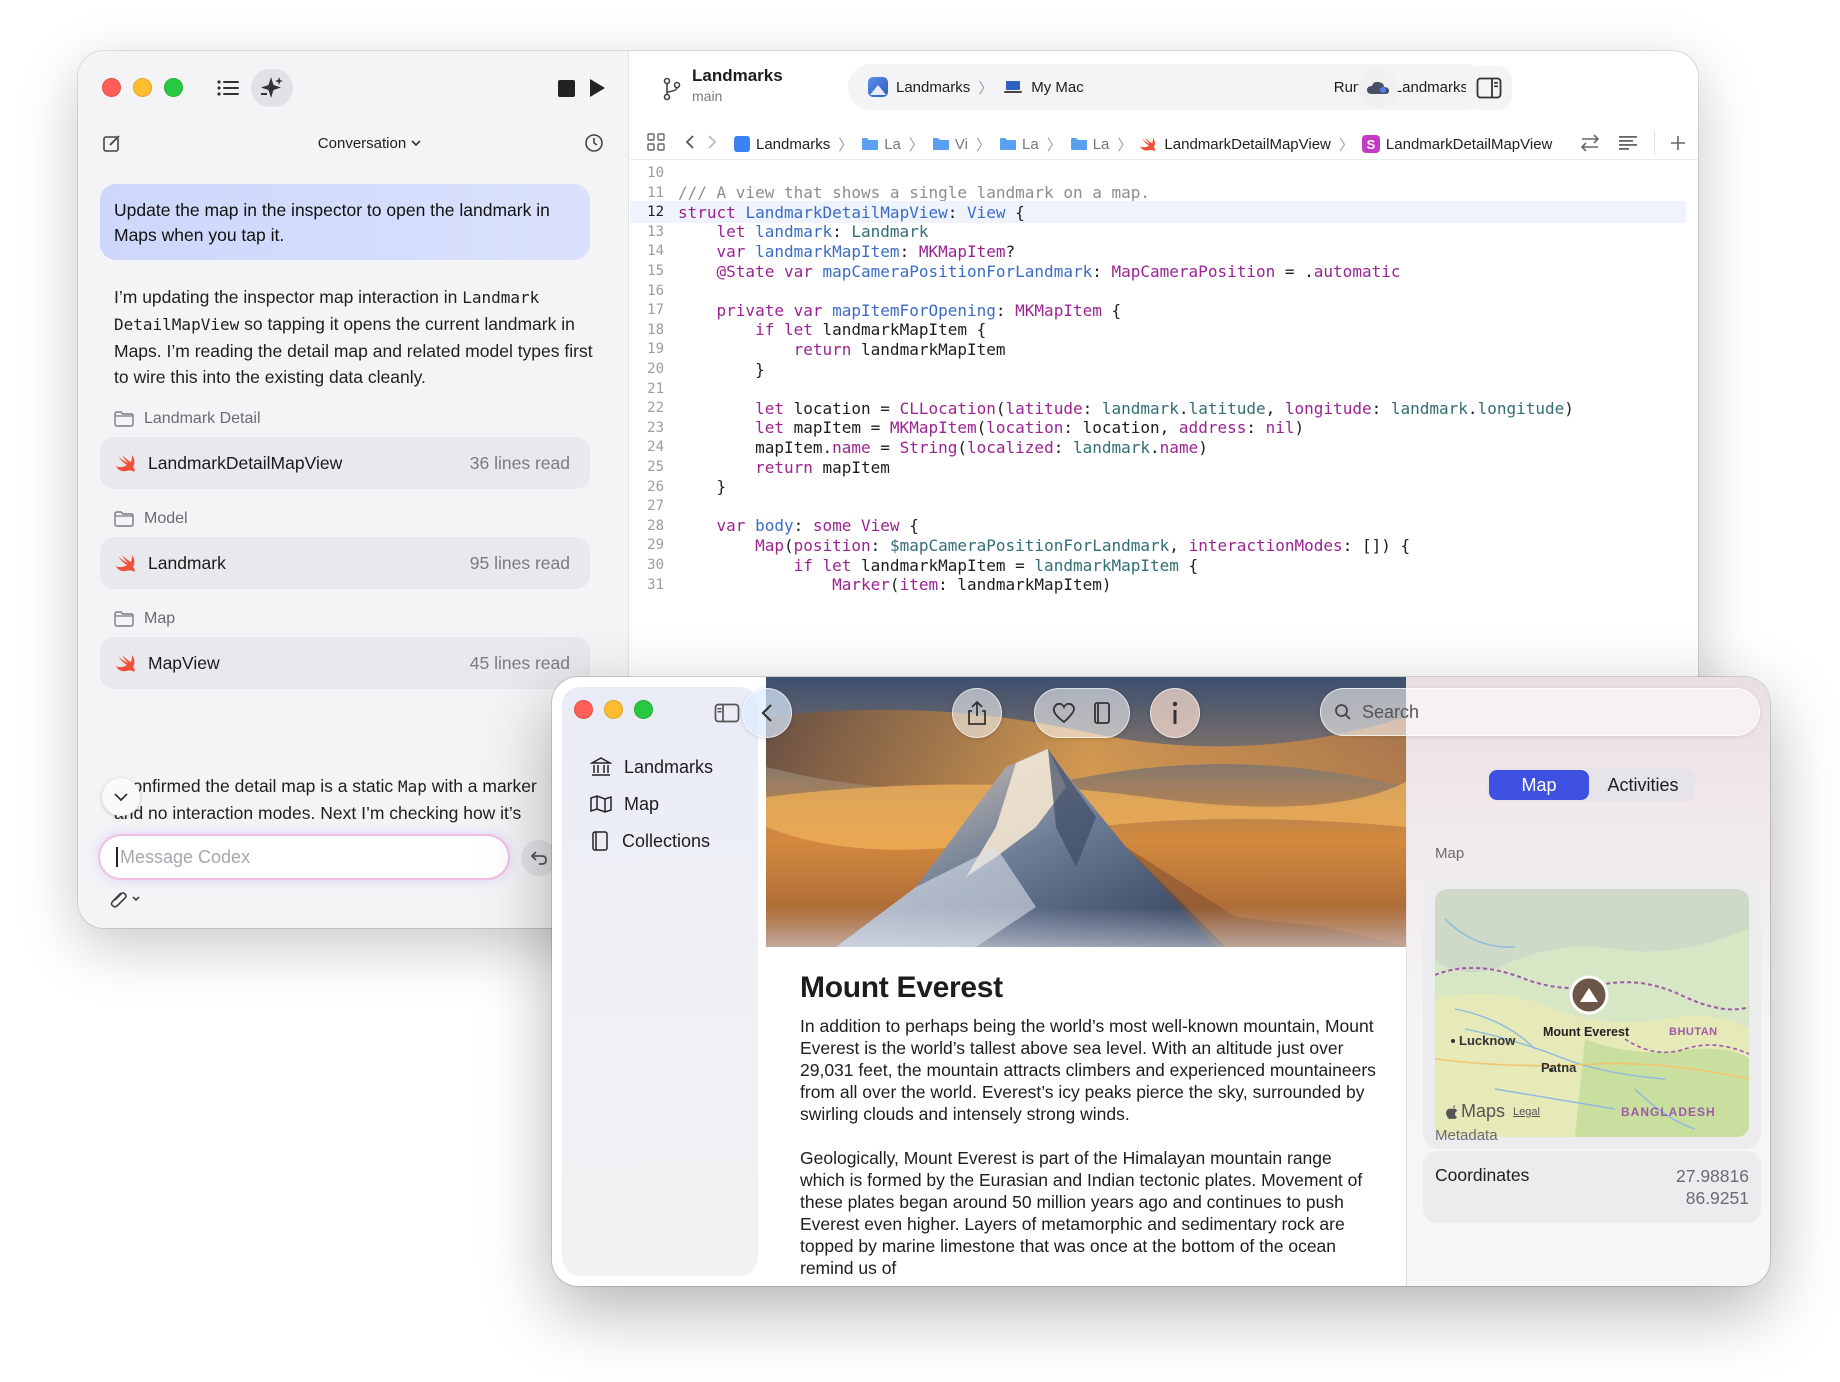 This screenshot has width=1840, height=1382. I want to click on attach-paperclip-icon, so click(125, 899).